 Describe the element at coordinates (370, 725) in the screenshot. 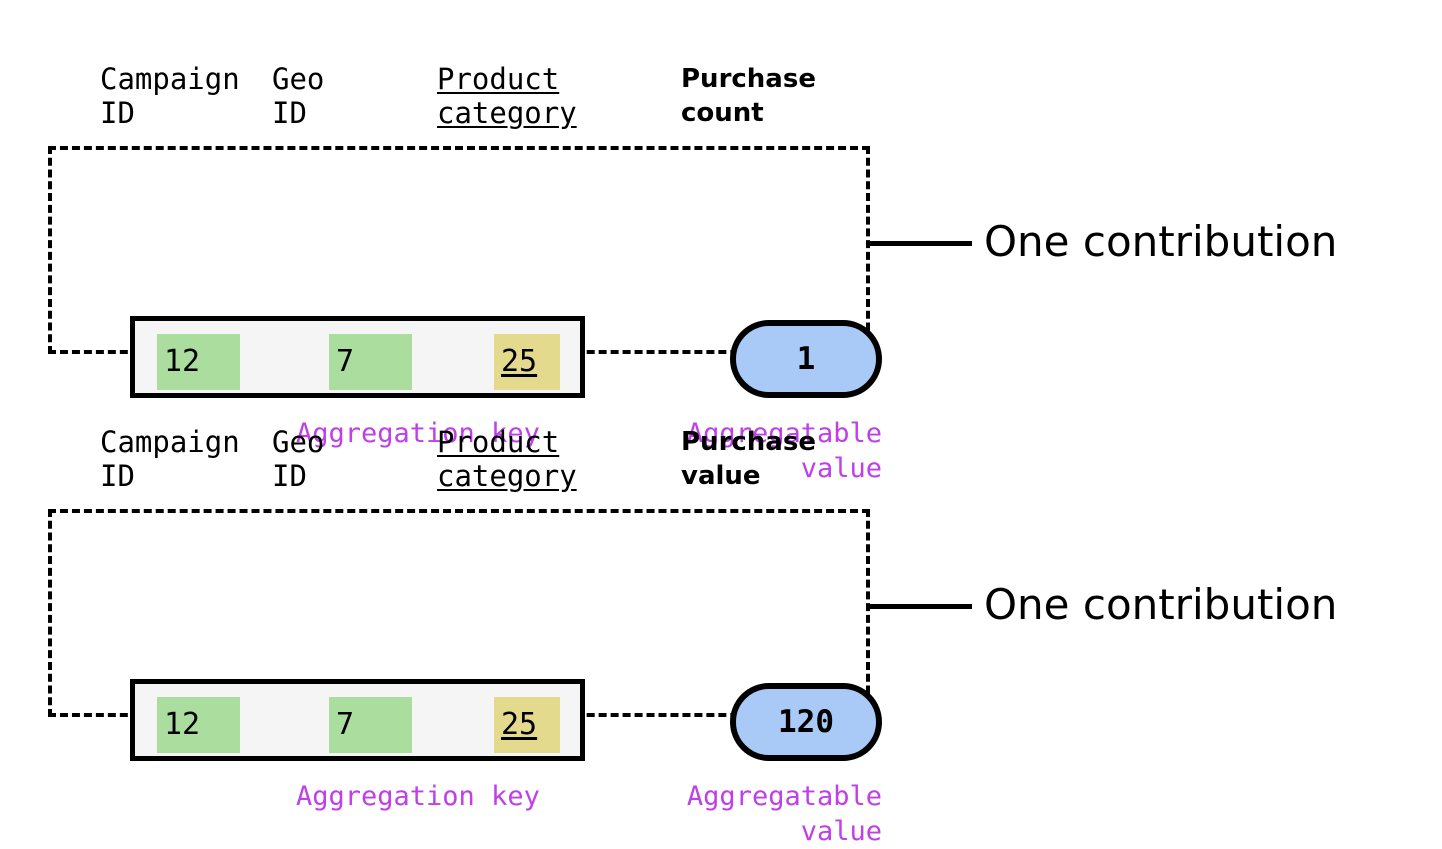

I see `key-cell-geo-id: 7` at that location.